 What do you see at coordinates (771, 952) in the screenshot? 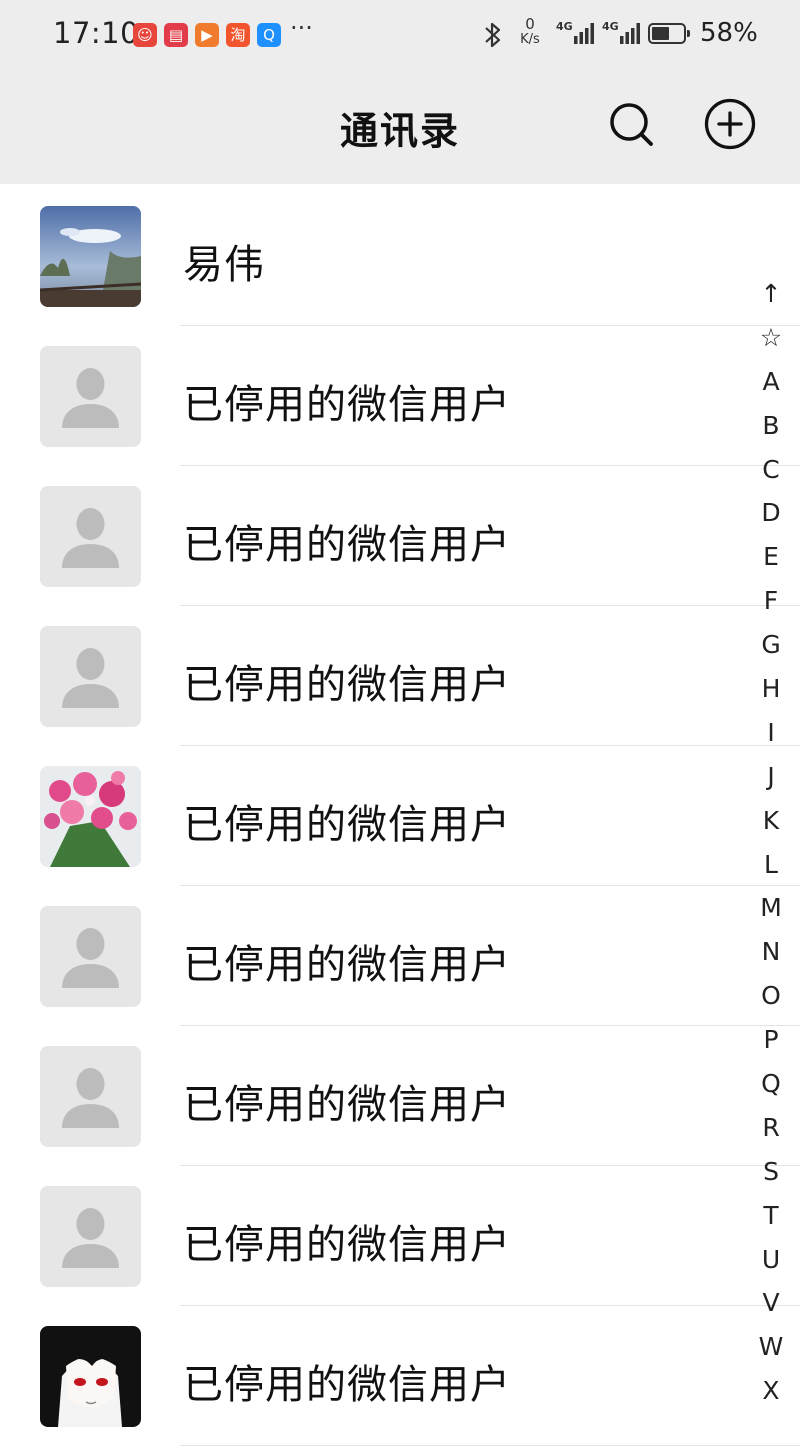
I see `index-letter: N` at bounding box center [771, 952].